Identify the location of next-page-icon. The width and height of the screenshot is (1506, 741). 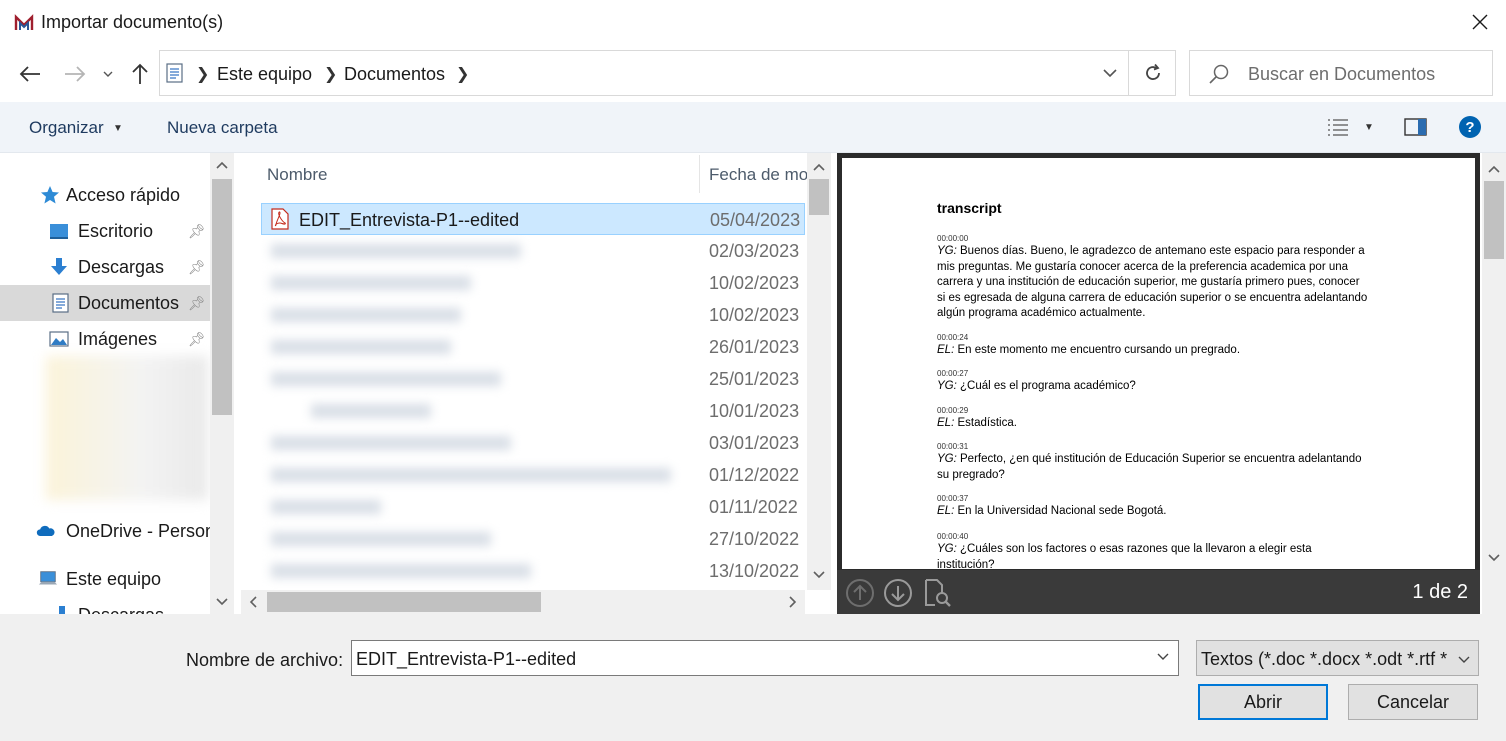
(898, 593).